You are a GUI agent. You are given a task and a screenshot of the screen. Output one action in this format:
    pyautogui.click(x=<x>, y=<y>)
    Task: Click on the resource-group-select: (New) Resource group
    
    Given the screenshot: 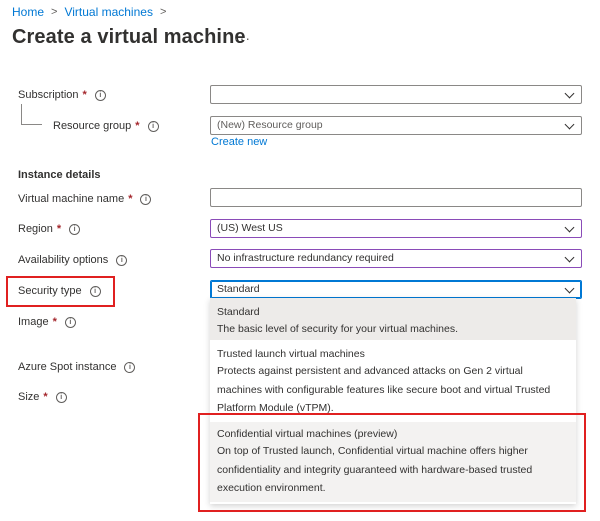 What is the action you would take?
    pyautogui.click(x=396, y=125)
    